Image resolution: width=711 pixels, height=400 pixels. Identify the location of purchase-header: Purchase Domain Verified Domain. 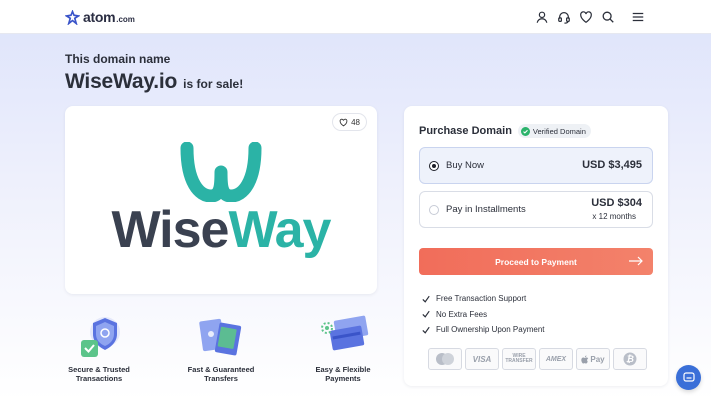
(505, 131).